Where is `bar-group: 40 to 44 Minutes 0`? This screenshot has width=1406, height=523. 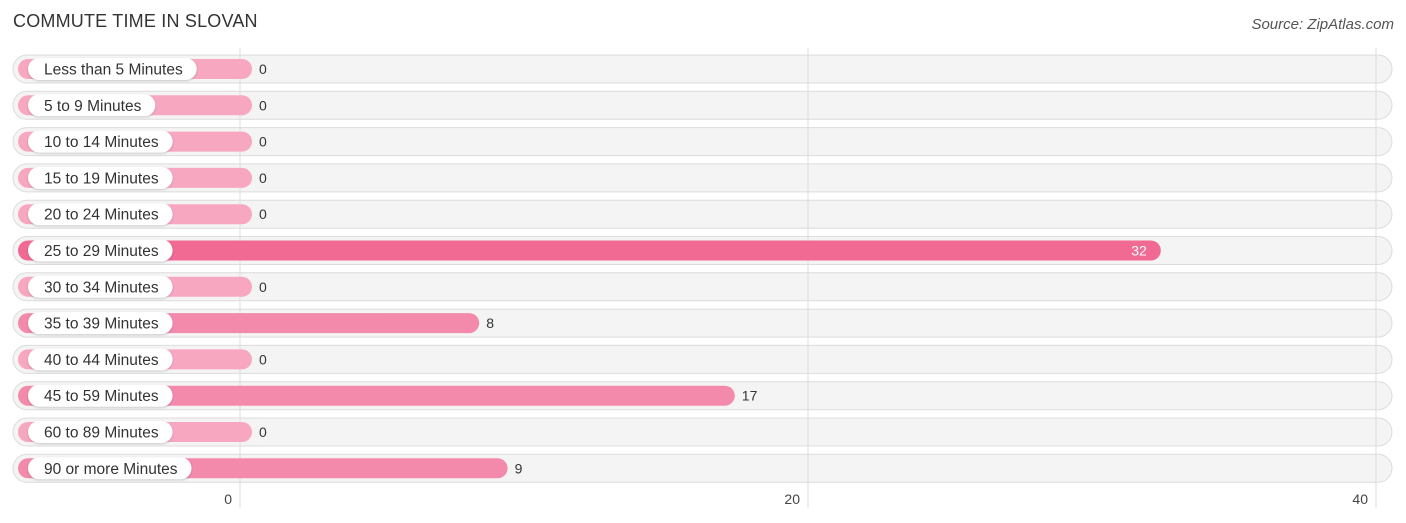 bar-group: 40 to 44 Minutes 0 is located at coordinates (142, 359).